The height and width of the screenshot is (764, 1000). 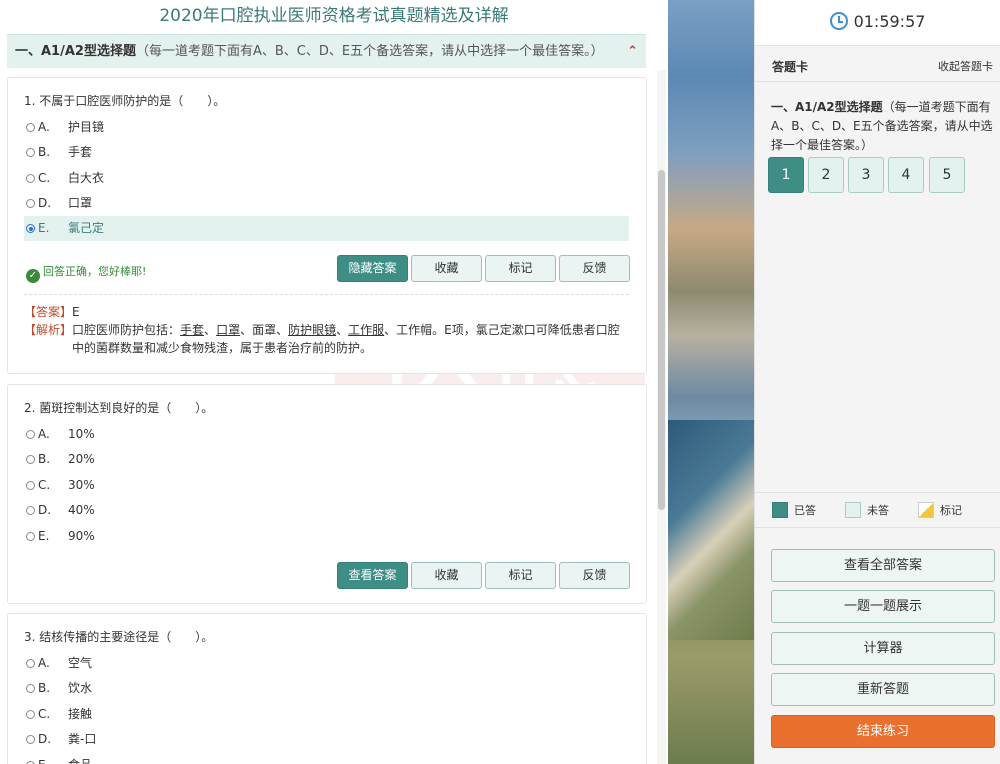 I want to click on show-answer-button: 查看答案, so click(x=372, y=575).